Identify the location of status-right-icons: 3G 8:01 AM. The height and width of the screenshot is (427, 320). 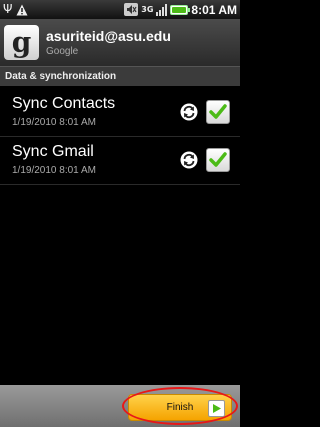
(180, 10).